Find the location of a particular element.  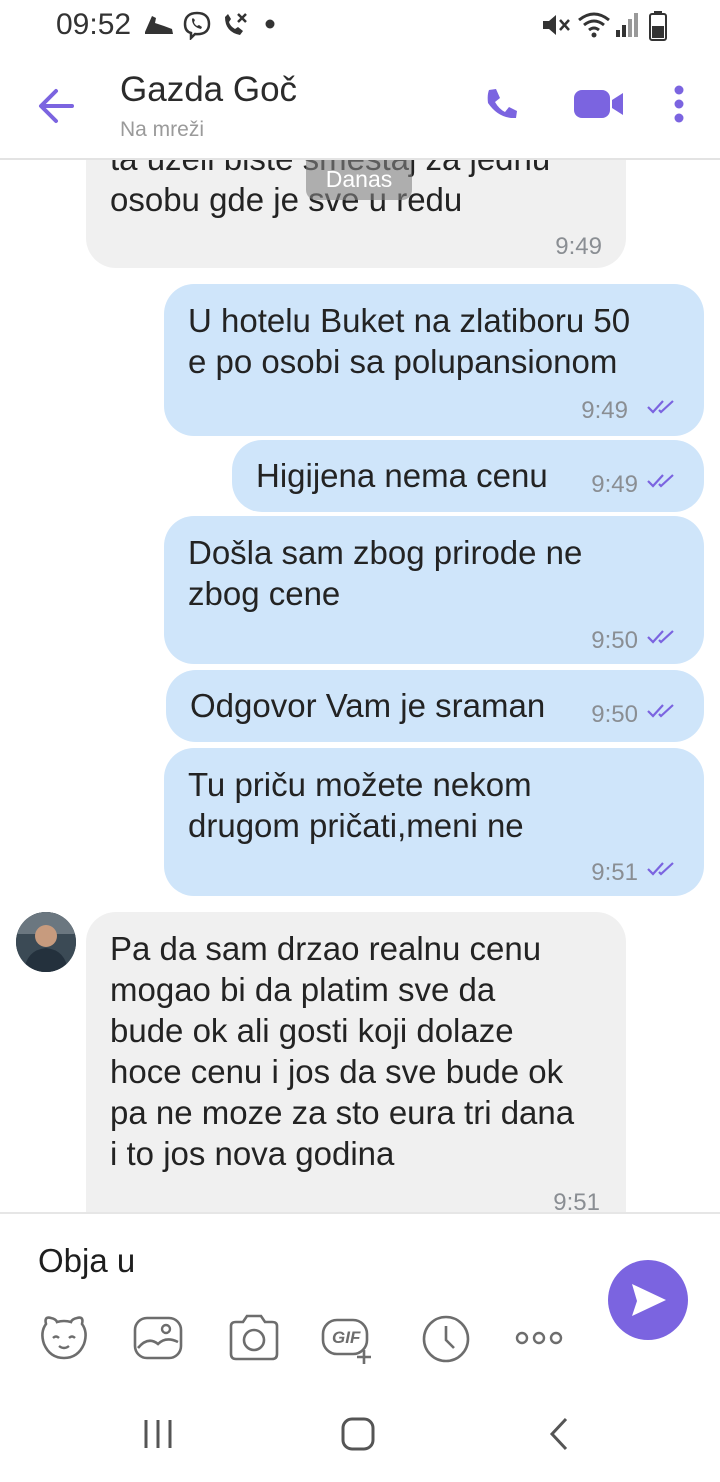

missed-call-icon is located at coordinates (236, 24).